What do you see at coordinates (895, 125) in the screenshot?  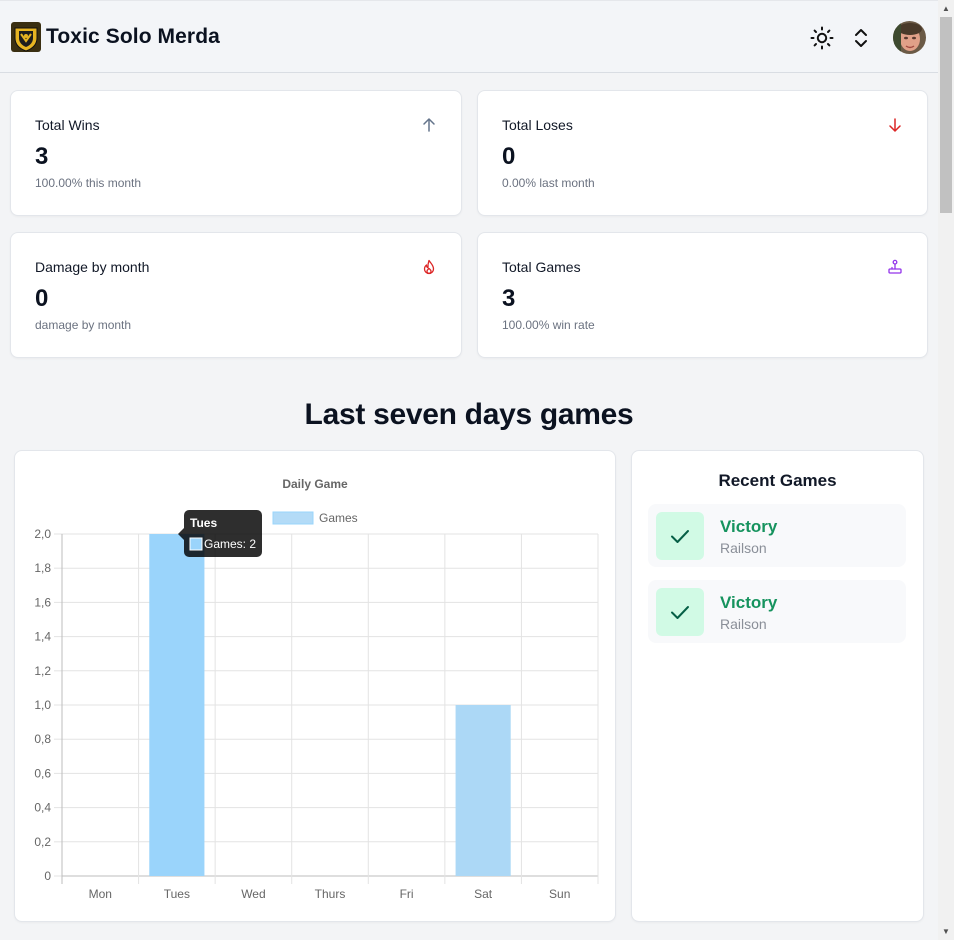 I see `arrow-down-icon` at bounding box center [895, 125].